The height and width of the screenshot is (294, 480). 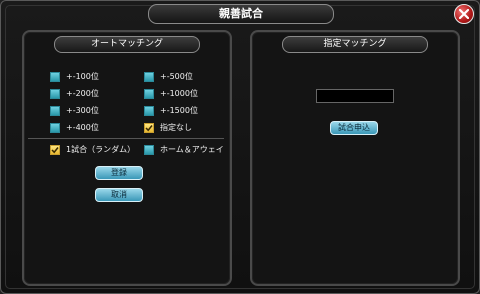 I want to click on options-divider, so click(x=126, y=138).